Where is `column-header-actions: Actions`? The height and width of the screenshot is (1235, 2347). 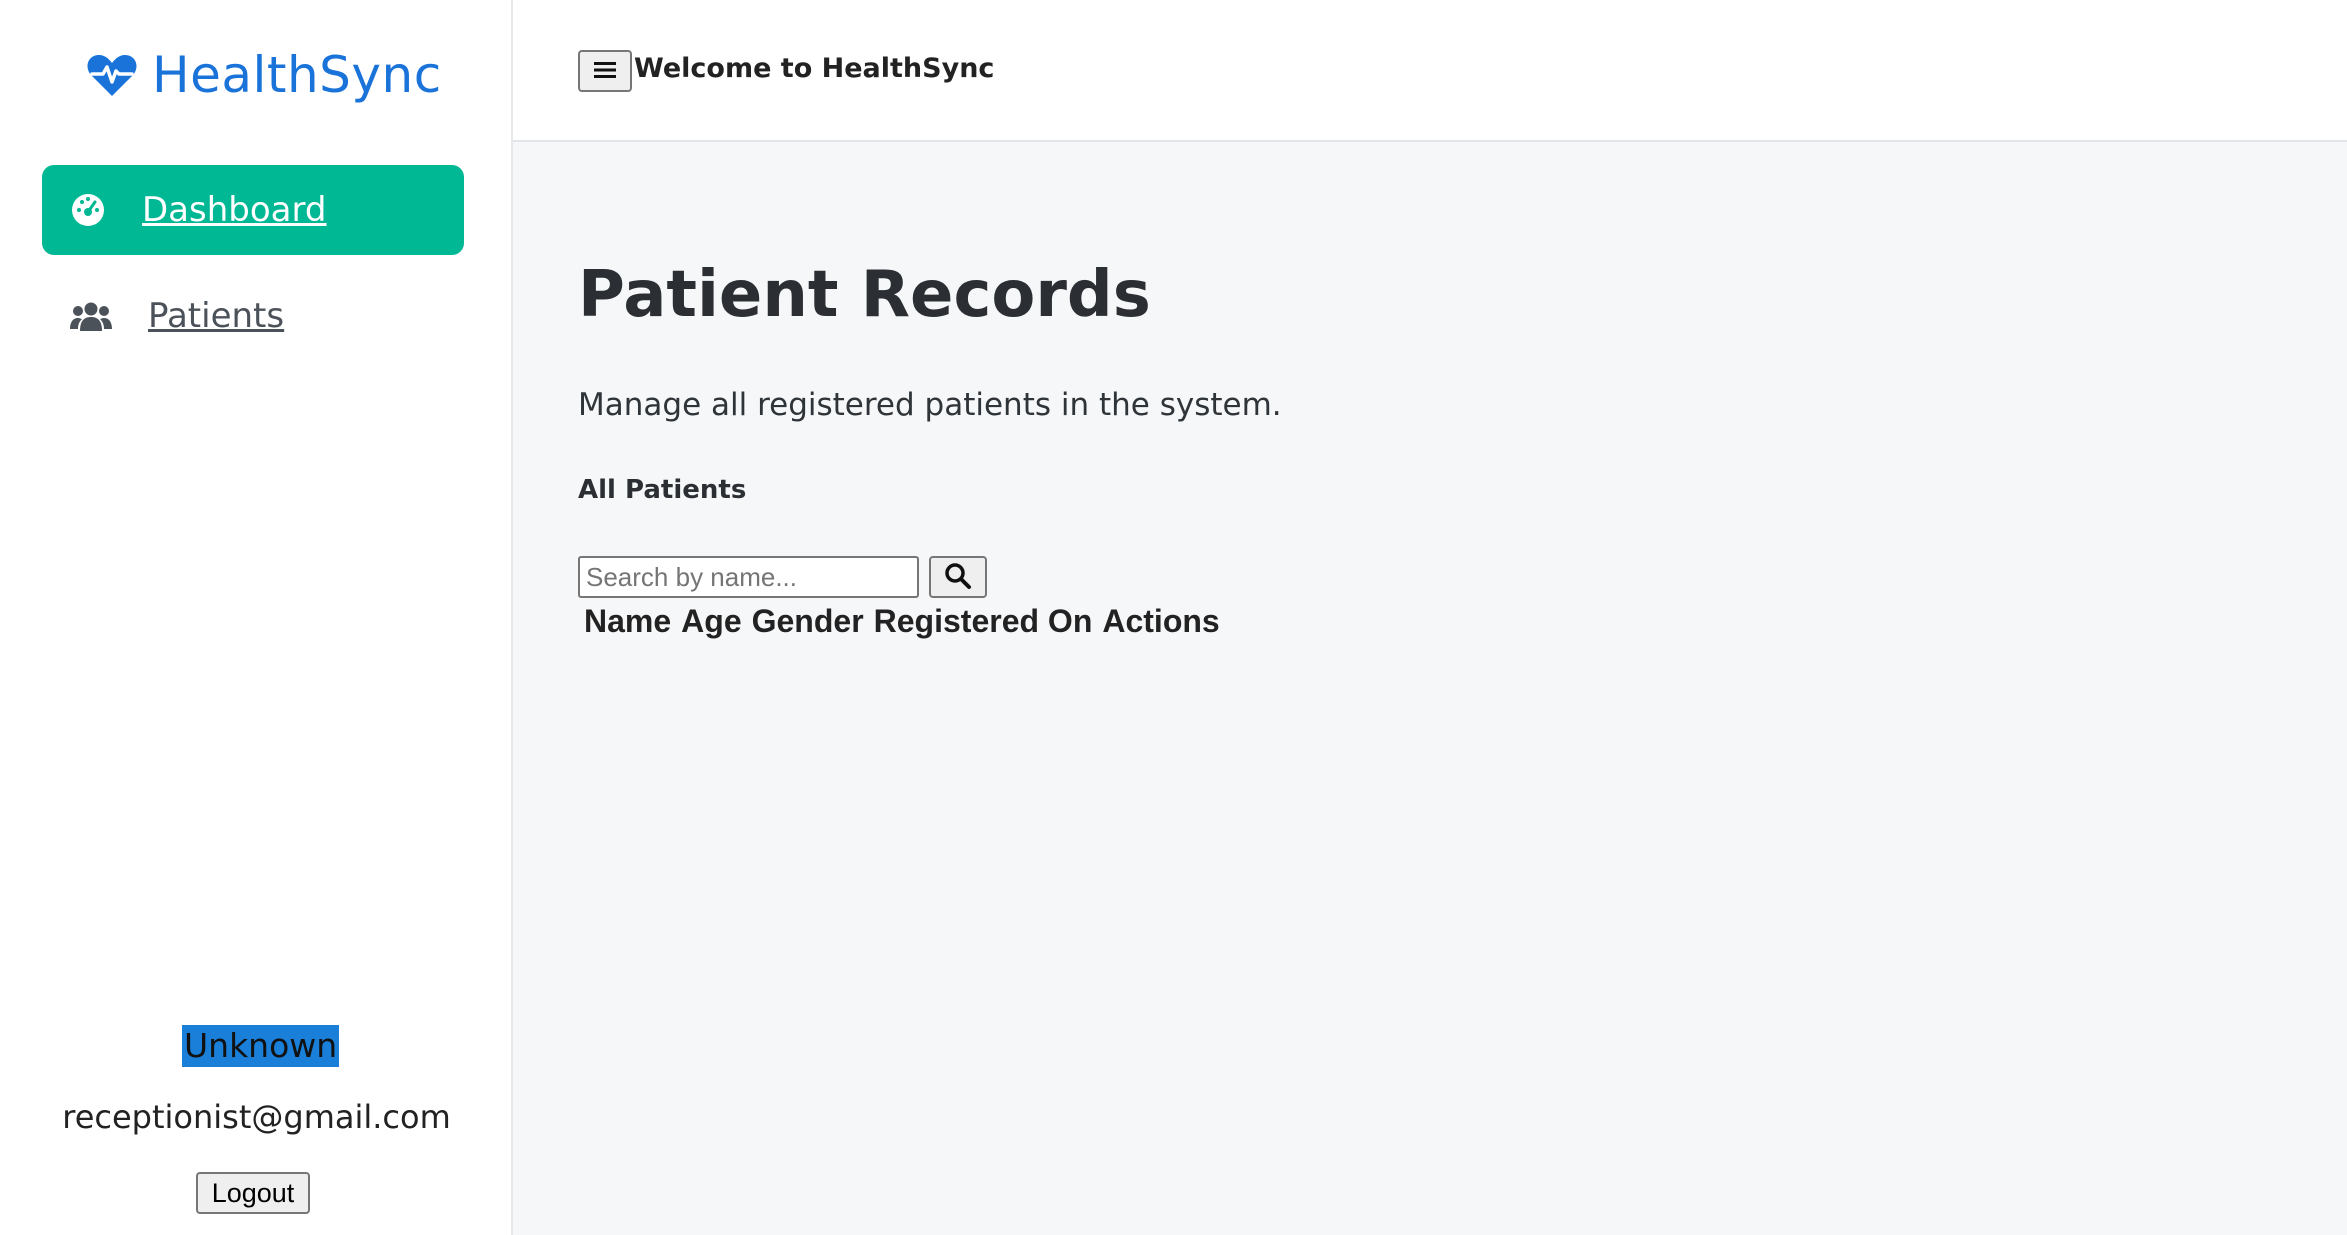
column-header-actions: Actions is located at coordinates (1161, 621).